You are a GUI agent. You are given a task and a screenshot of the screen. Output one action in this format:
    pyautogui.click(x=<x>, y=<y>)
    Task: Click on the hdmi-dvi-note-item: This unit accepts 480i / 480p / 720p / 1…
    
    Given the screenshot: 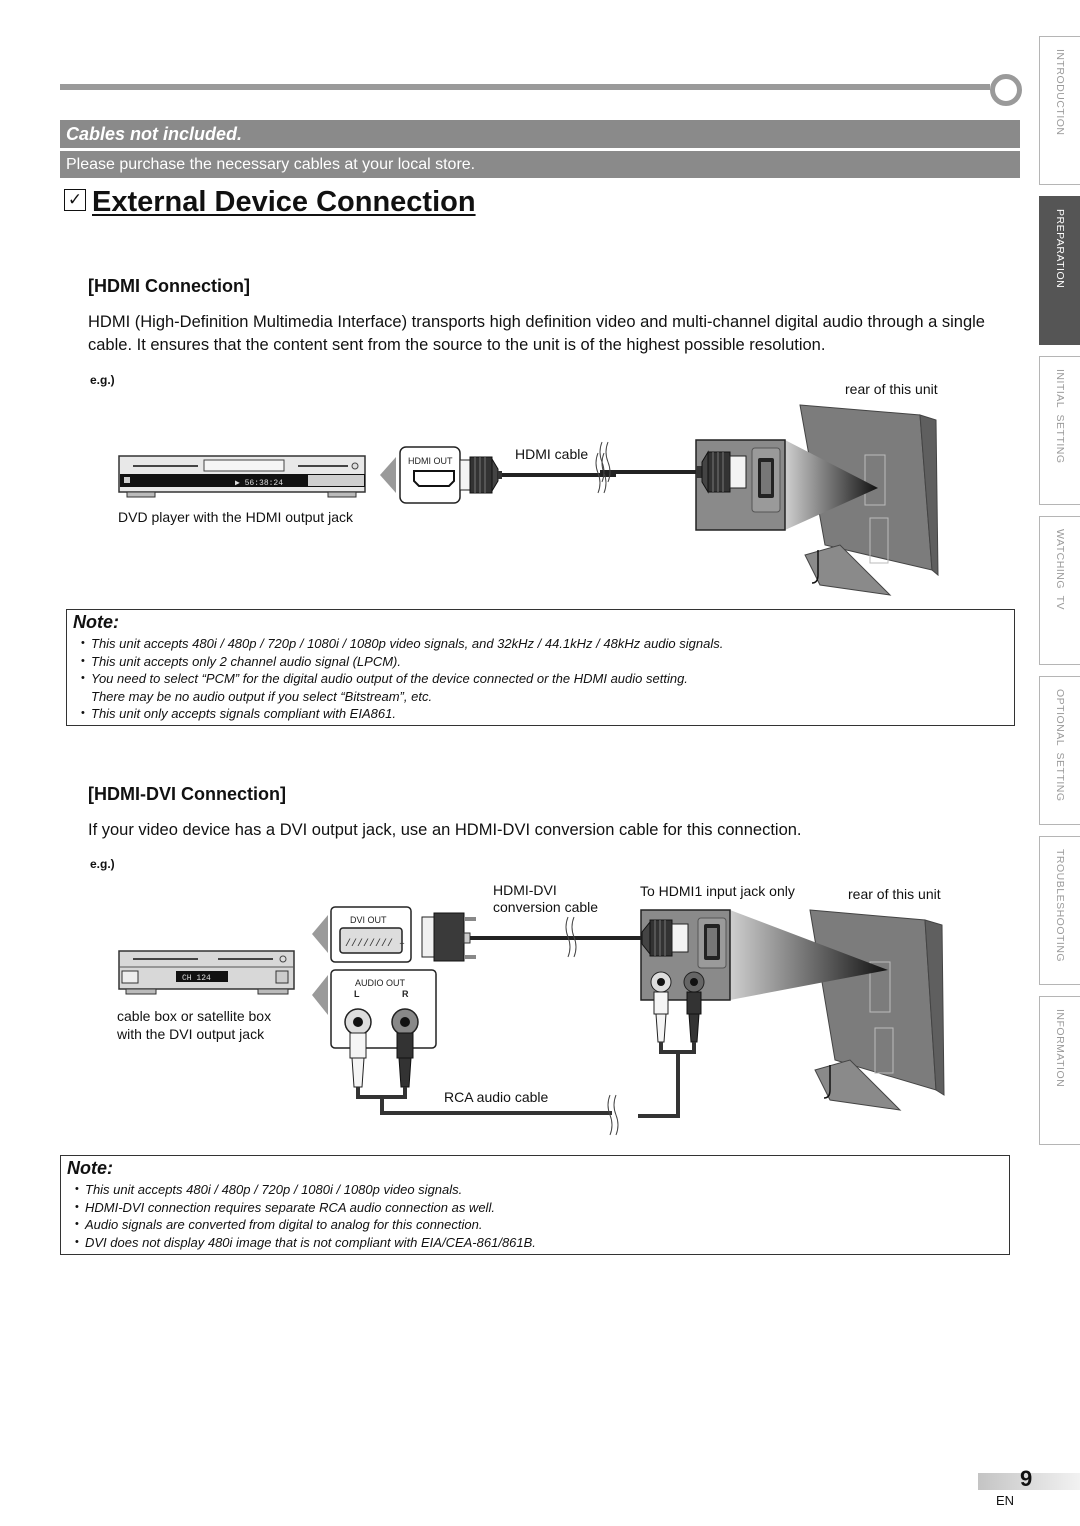 What is the action you would take?
    pyautogui.click(x=542, y=1190)
    